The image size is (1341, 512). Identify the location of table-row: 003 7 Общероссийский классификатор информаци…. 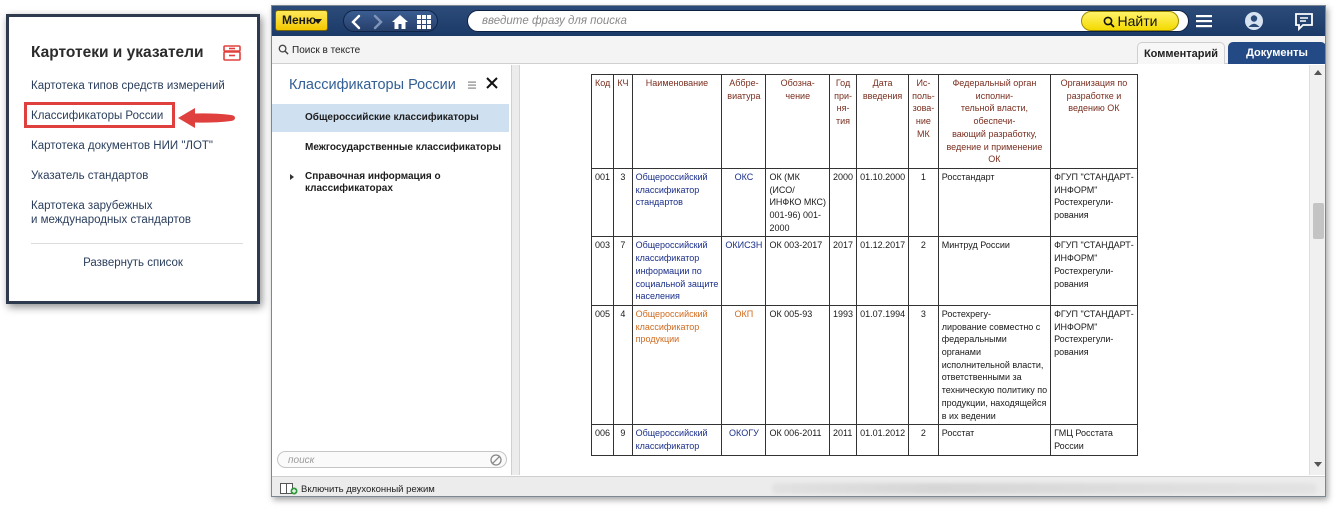
(864, 271).